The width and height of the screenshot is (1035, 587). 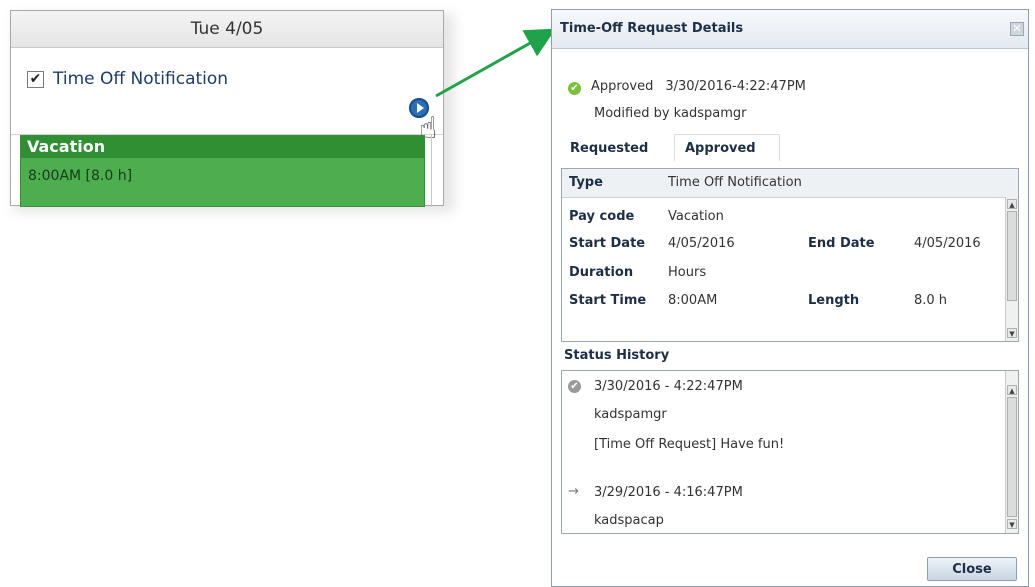 I want to click on length-label: Length, so click(x=834, y=300).